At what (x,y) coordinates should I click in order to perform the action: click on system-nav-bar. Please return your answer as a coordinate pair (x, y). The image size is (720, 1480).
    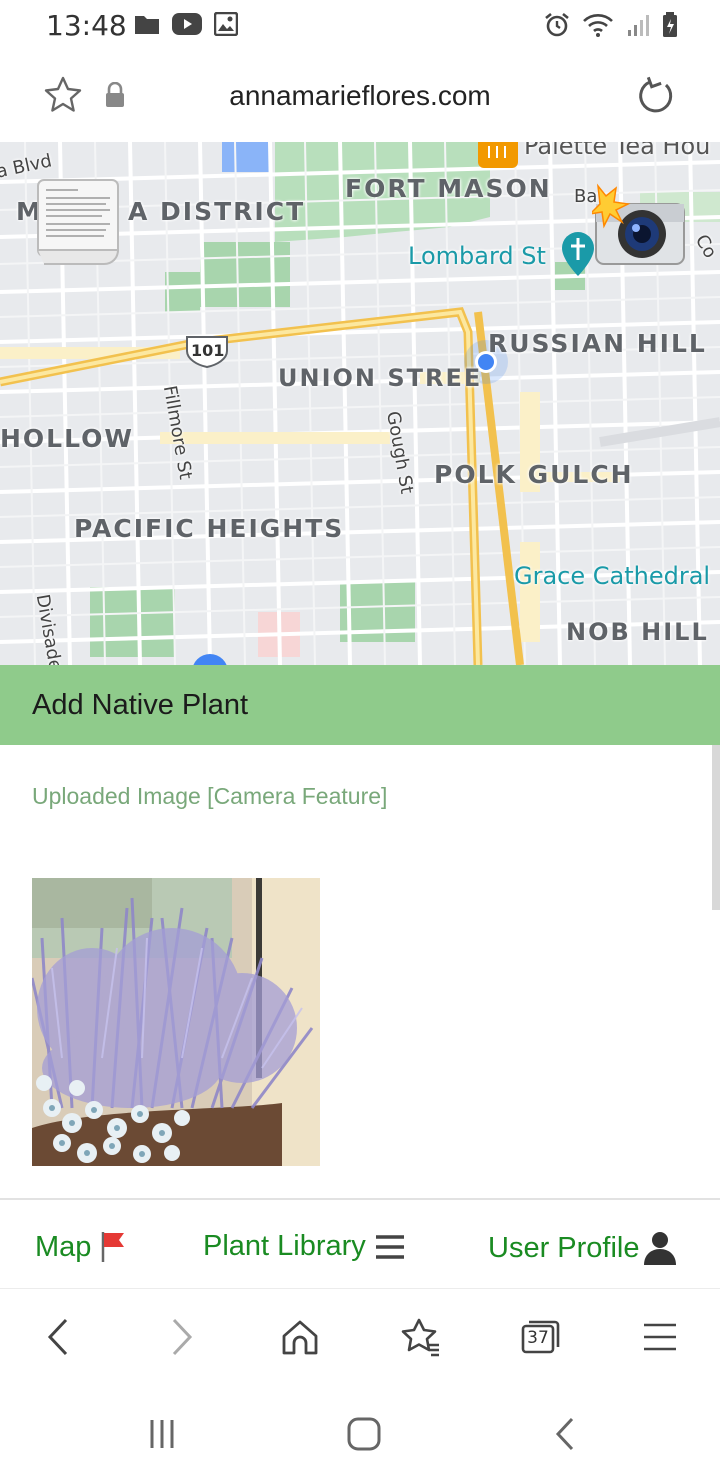
    Looking at the image, I should click on (360, 1432).